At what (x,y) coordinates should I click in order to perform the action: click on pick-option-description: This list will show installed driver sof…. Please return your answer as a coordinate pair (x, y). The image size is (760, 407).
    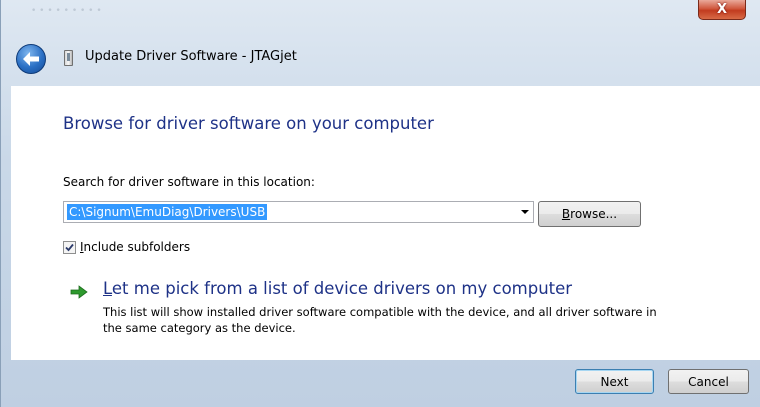
    Looking at the image, I should click on (380, 320).